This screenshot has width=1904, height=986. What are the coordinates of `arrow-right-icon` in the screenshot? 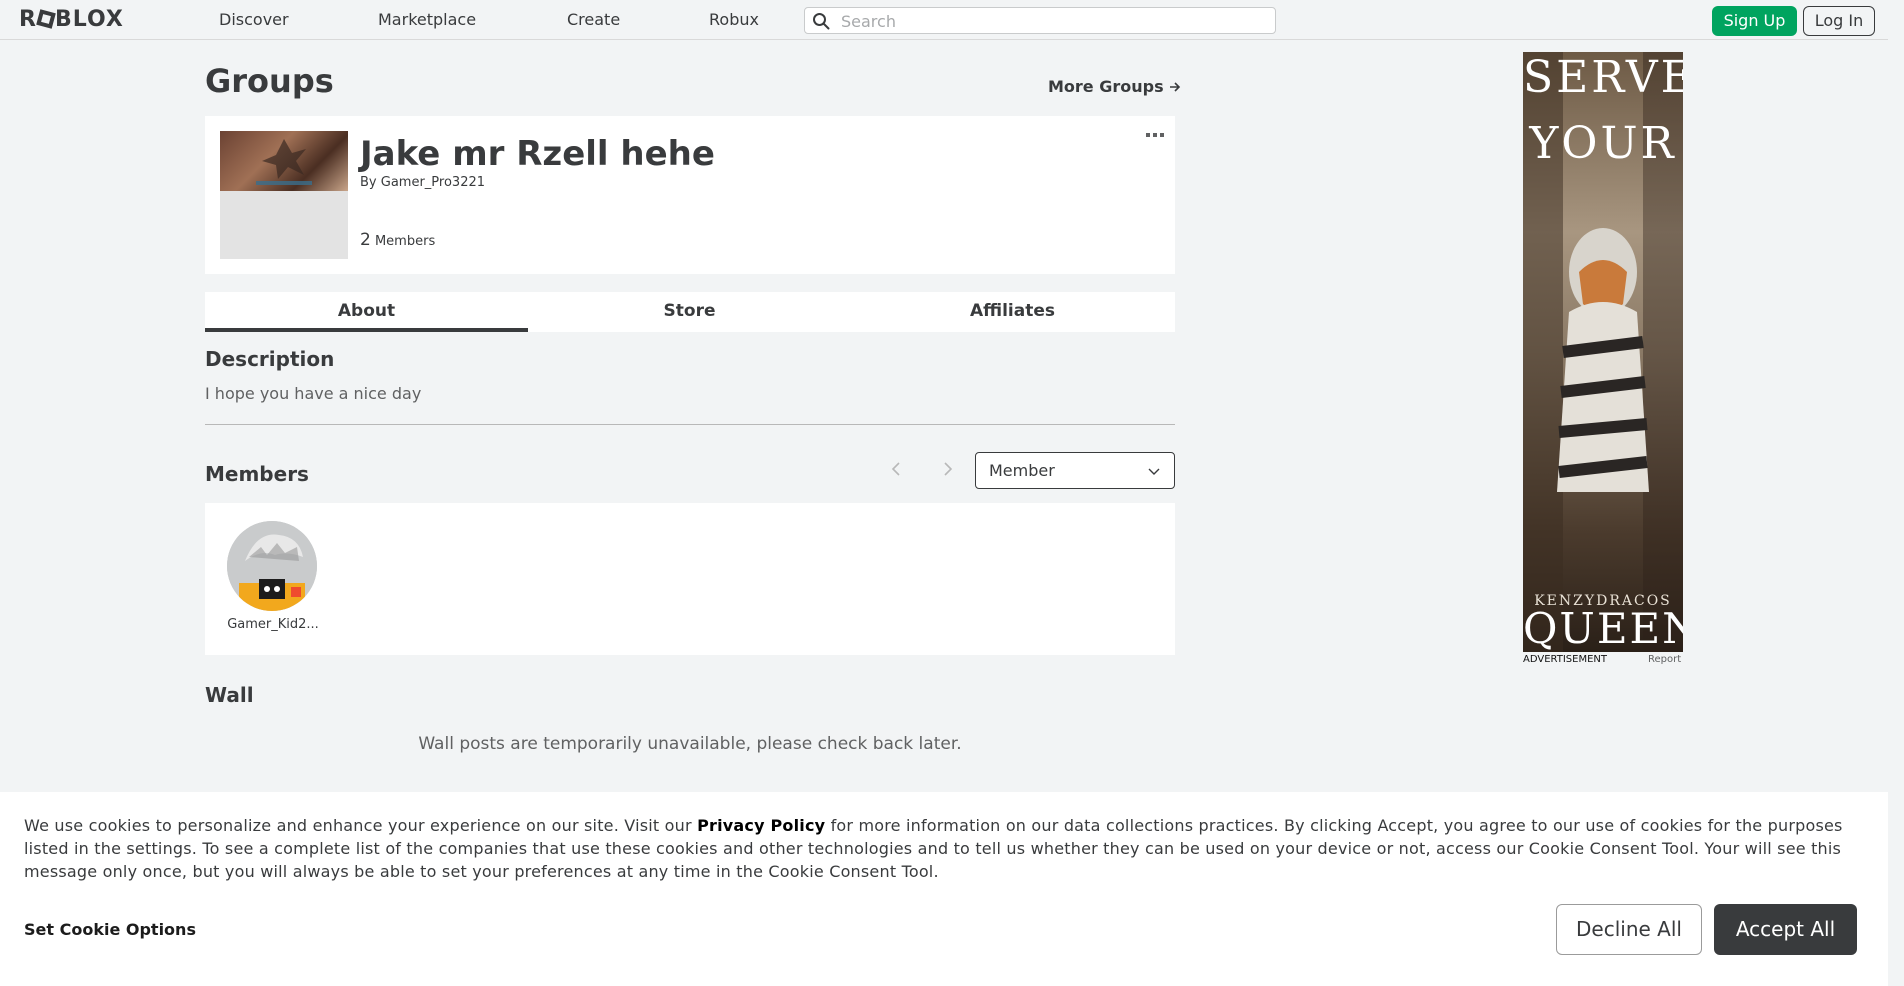 It's located at (1175, 87).